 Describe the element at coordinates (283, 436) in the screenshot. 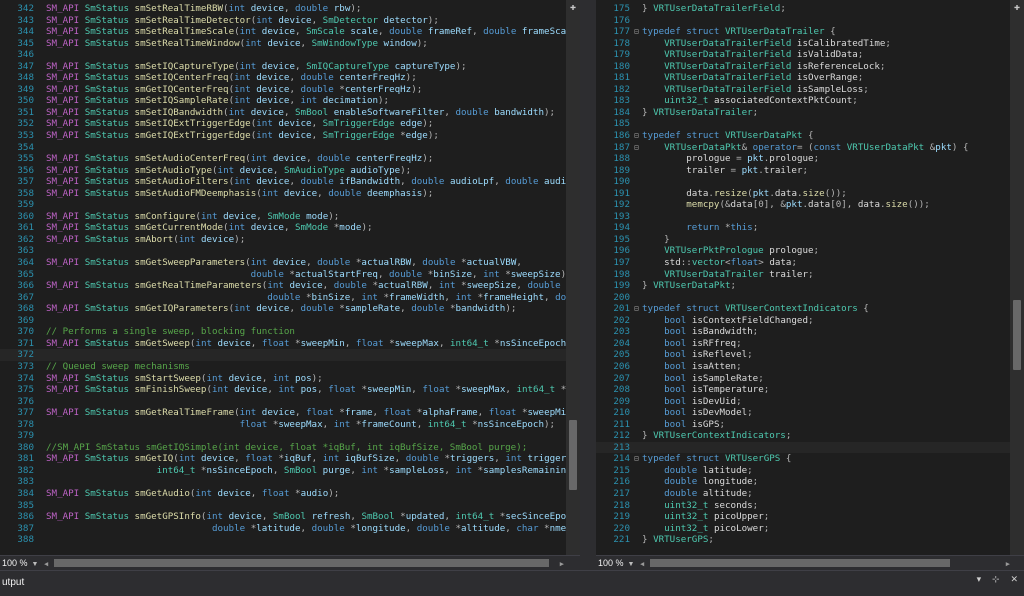

I see `left-code-line: 379` at that location.